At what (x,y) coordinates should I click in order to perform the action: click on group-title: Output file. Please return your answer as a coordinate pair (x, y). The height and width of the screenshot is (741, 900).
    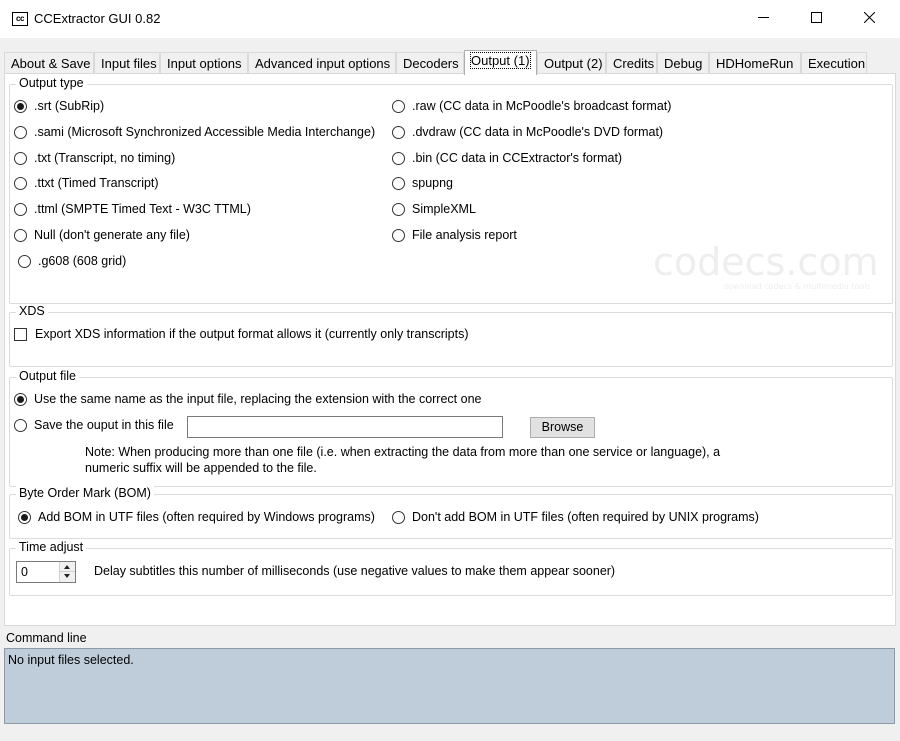
    Looking at the image, I should click on (47, 376).